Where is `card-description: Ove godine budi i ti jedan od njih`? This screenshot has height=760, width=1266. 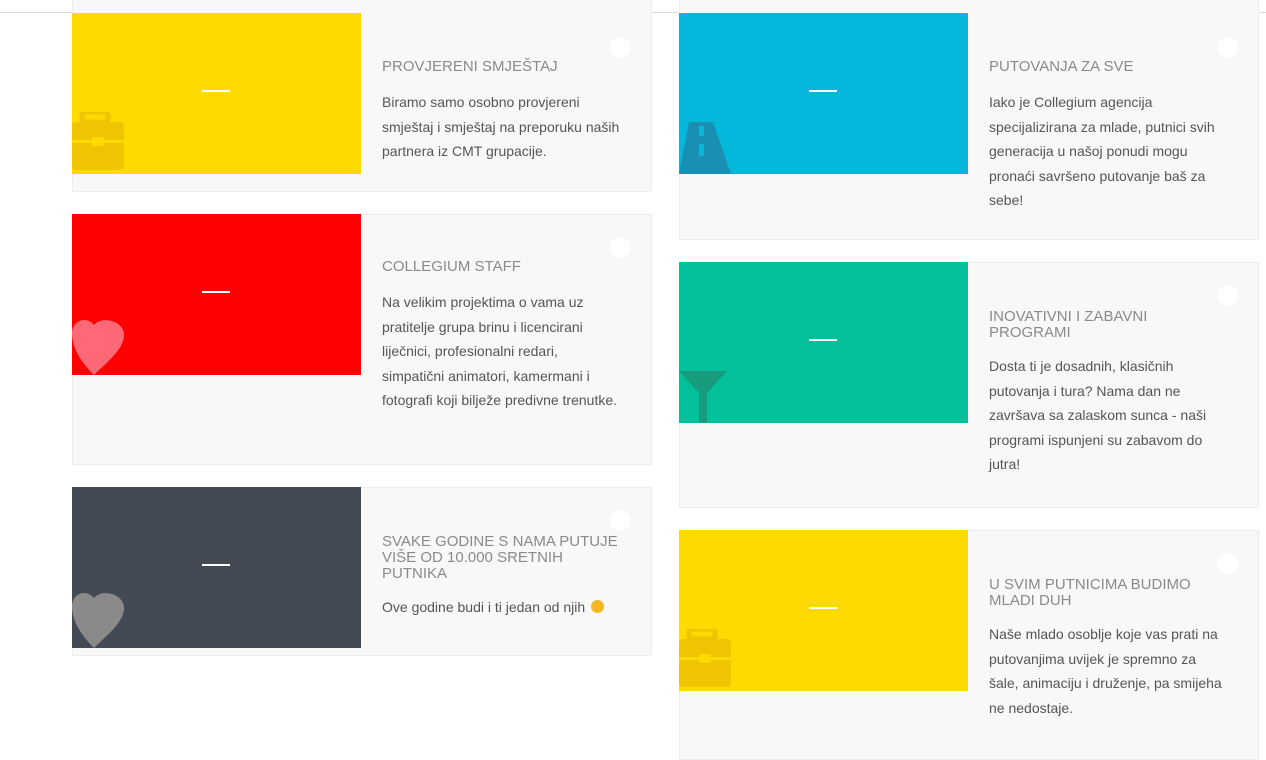 card-description: Ove godine budi i ti jedan od njih is located at coordinates (501, 607).